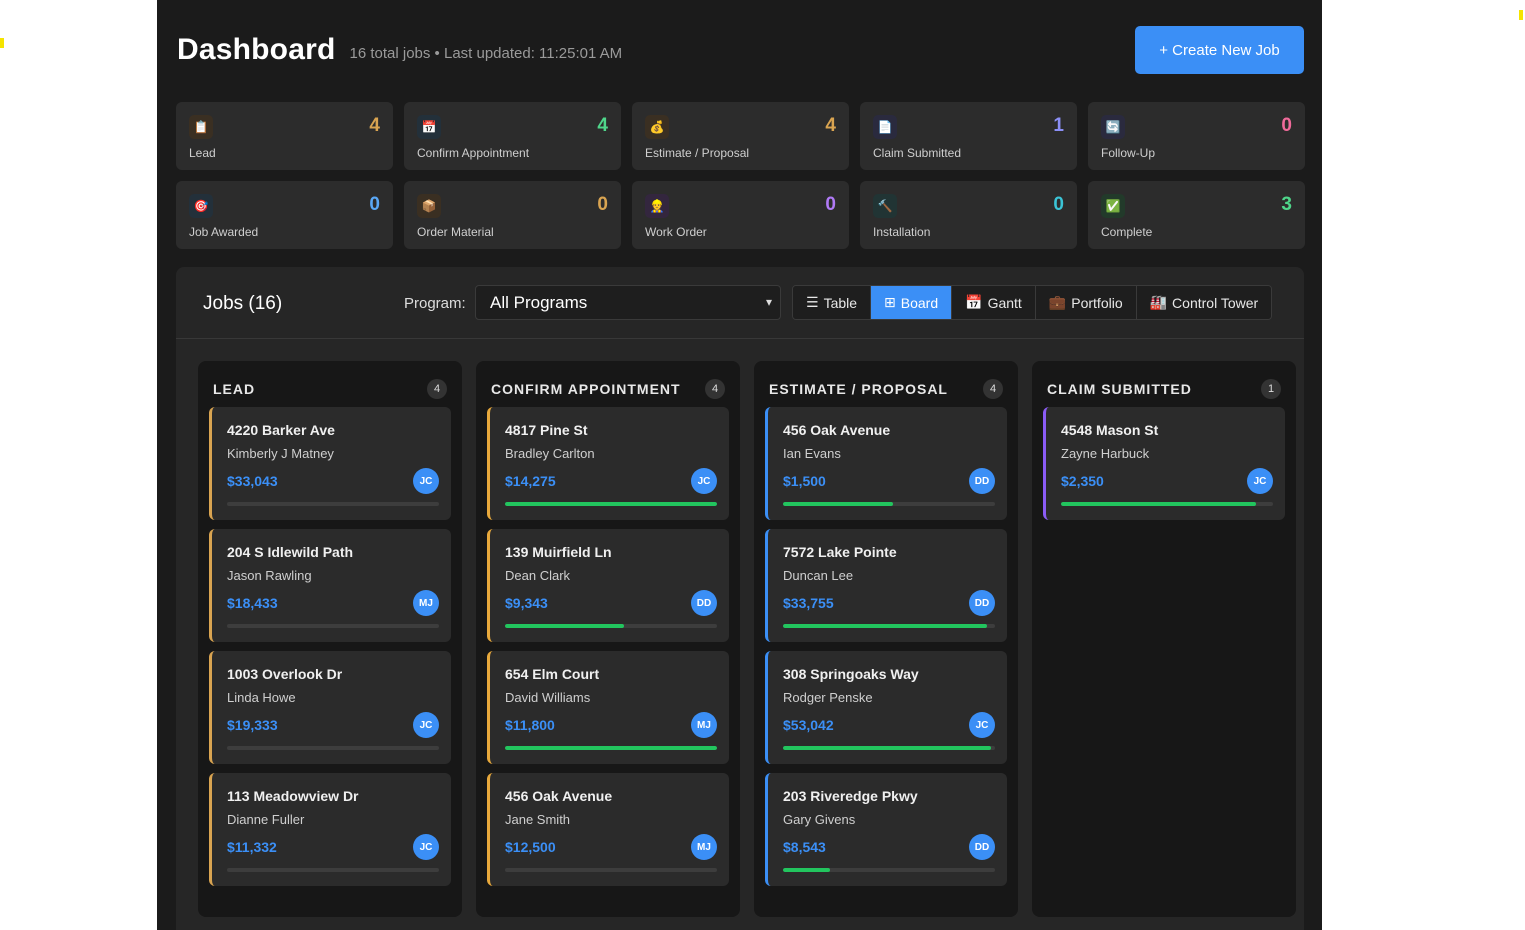  What do you see at coordinates (608, 463) in the screenshot?
I see `job-card: 4817 Pine St Bradley Carlton $14,275 JC` at bounding box center [608, 463].